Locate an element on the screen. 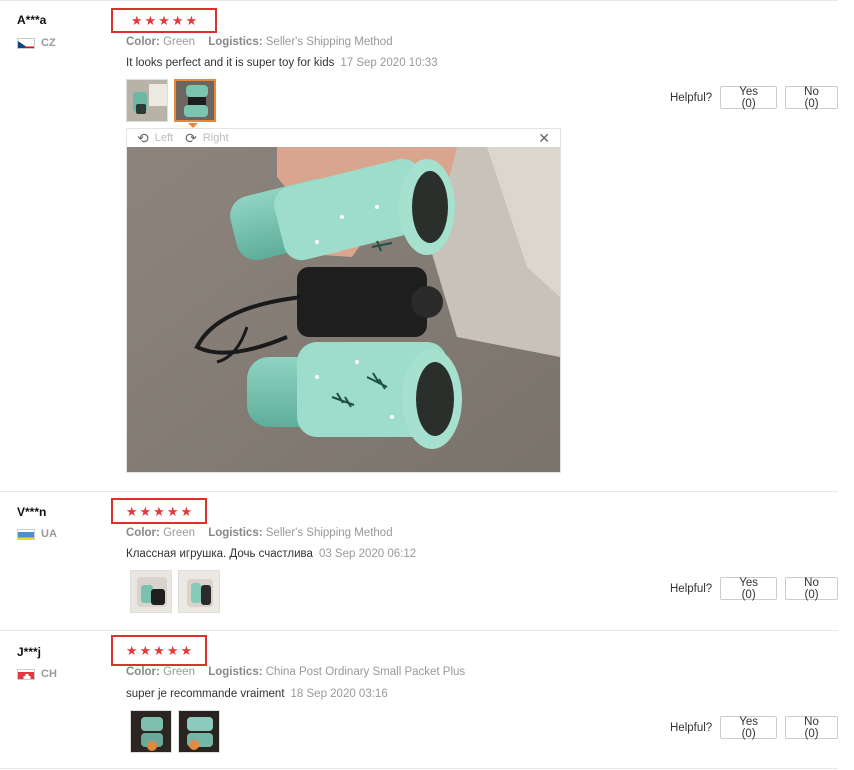  rotate-left-icon: ⟲ is located at coordinates (143, 138).